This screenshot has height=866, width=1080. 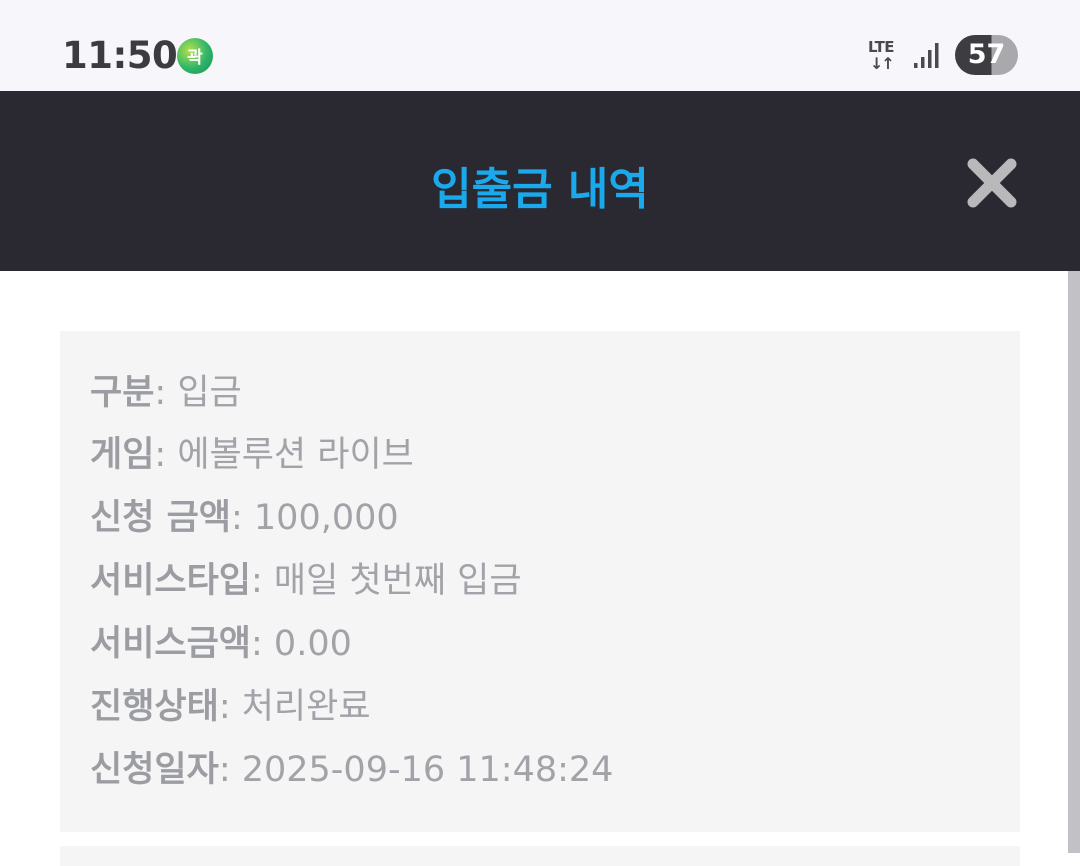 I want to click on detail-row-type: 구분: 입금, so click(x=166, y=393).